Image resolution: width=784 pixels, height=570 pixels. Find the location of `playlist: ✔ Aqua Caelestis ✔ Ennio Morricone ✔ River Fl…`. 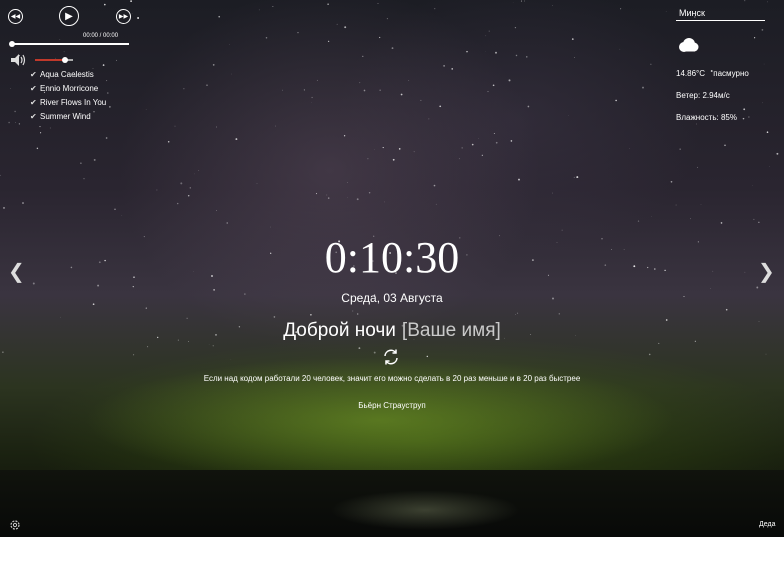

playlist: ✔ Aqua Caelestis ✔ Ennio Morricone ✔ River Fl… is located at coordinates (68, 96).